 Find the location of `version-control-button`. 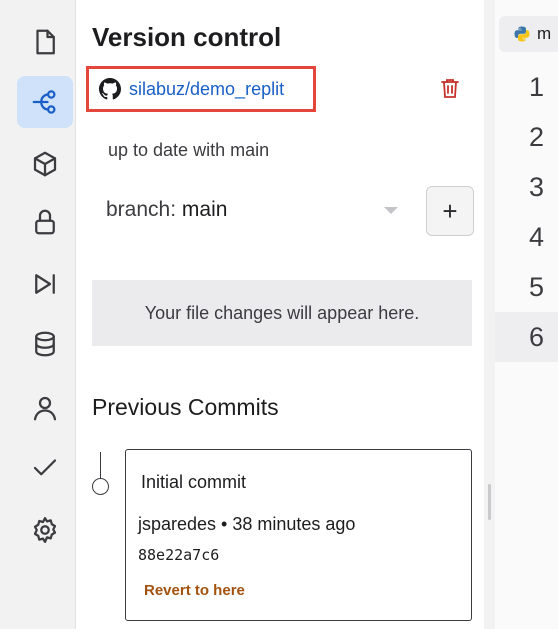

version-control-button is located at coordinates (45, 102).